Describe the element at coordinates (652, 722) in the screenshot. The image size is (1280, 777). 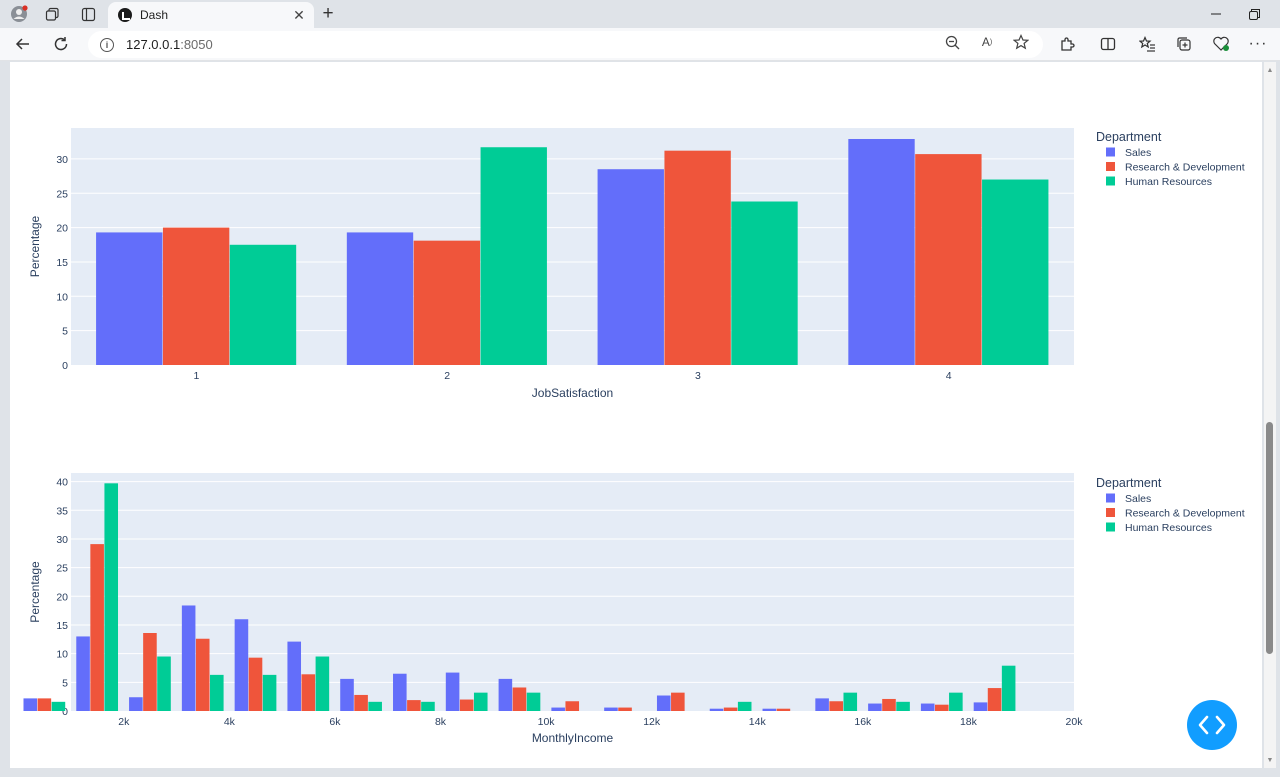
I see `x-tick-label: 12k` at that location.